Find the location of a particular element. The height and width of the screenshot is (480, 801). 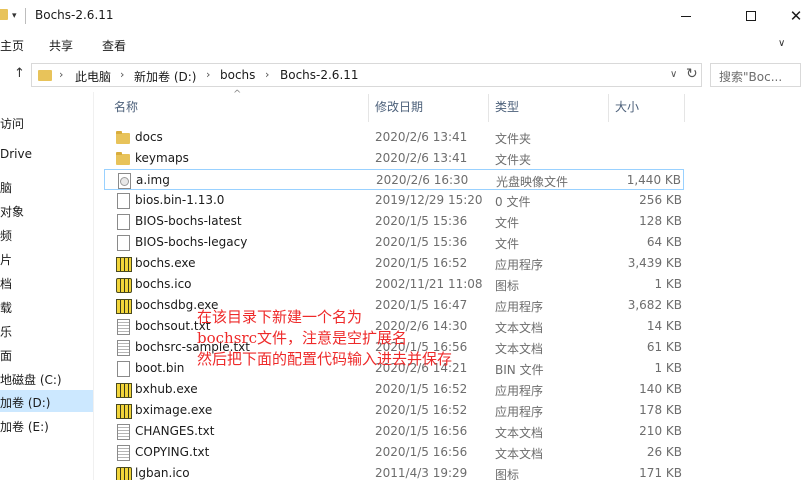

file-type: 文件 is located at coordinates (507, 223).